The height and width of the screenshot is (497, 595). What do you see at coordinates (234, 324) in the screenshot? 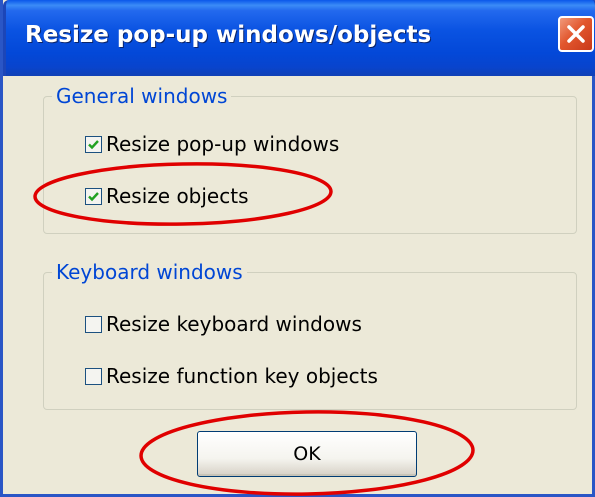
I see `resize-keyboard-windows-label: Resize keyboard windows` at bounding box center [234, 324].